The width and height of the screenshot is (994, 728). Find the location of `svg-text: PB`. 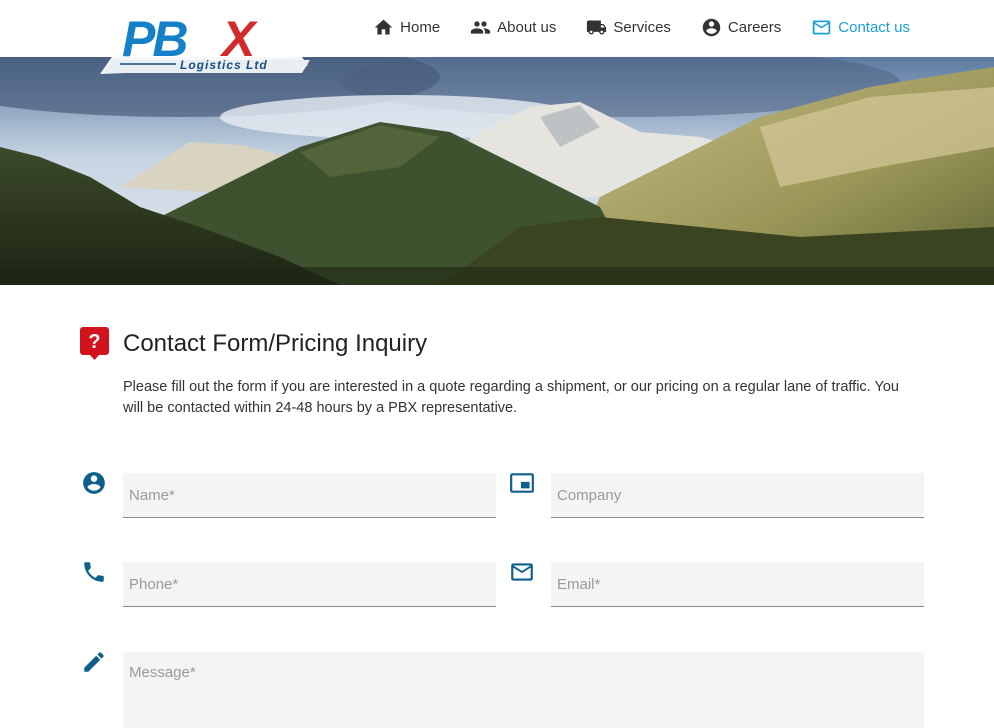

svg-text: PB is located at coordinates (154, 39).